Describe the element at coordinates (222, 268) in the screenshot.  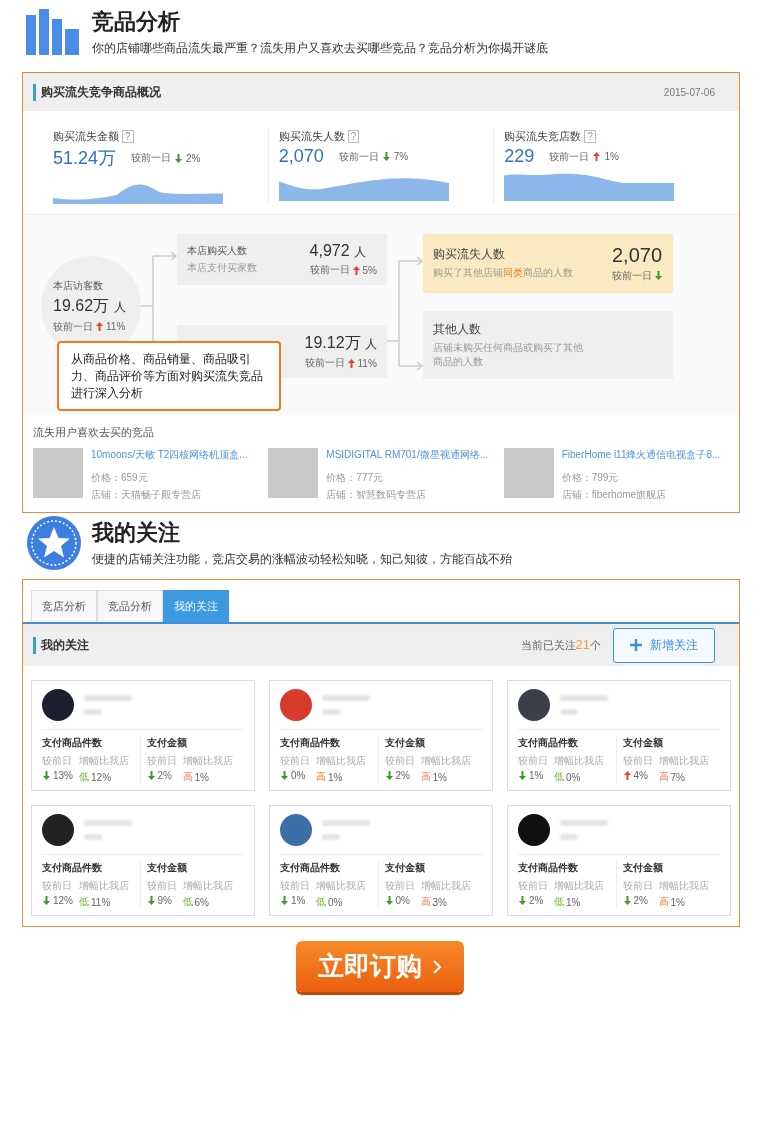
I see `buyers-description: 本店支付买家数` at that location.